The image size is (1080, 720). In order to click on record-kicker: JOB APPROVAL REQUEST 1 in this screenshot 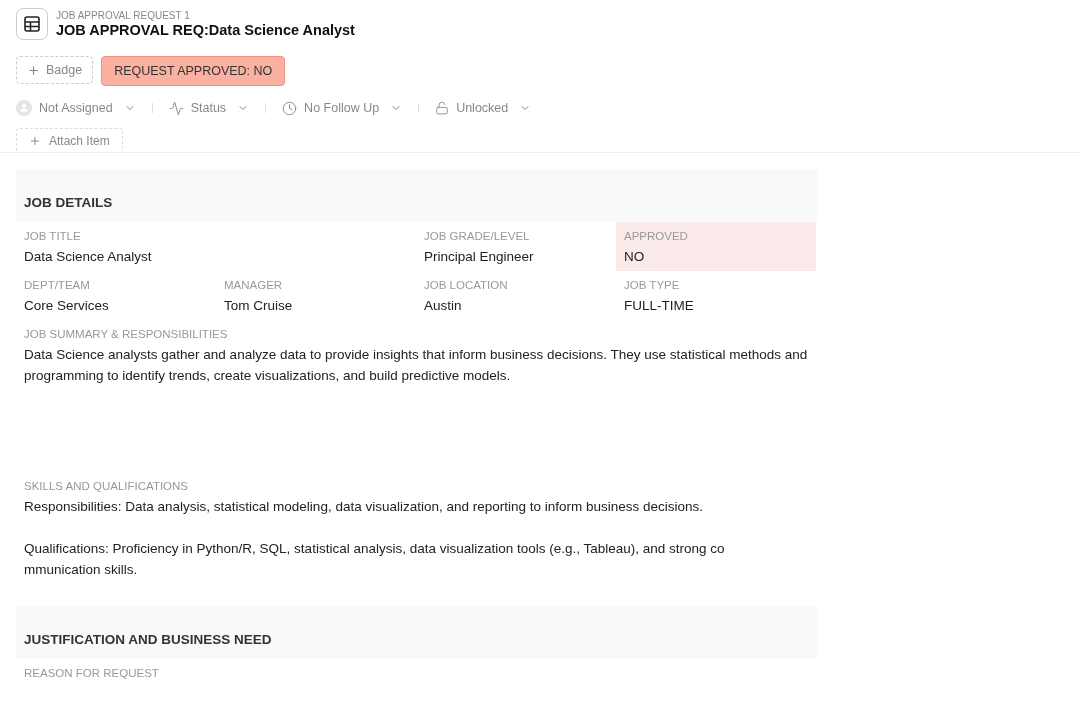, I will do `click(123, 15)`.